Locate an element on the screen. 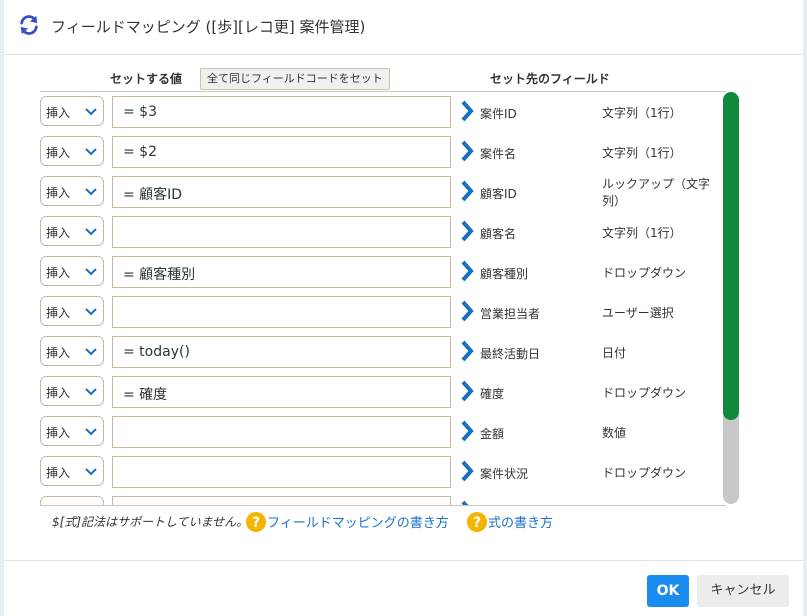  target-field-type: ドロップダウン is located at coordinates (644, 273).